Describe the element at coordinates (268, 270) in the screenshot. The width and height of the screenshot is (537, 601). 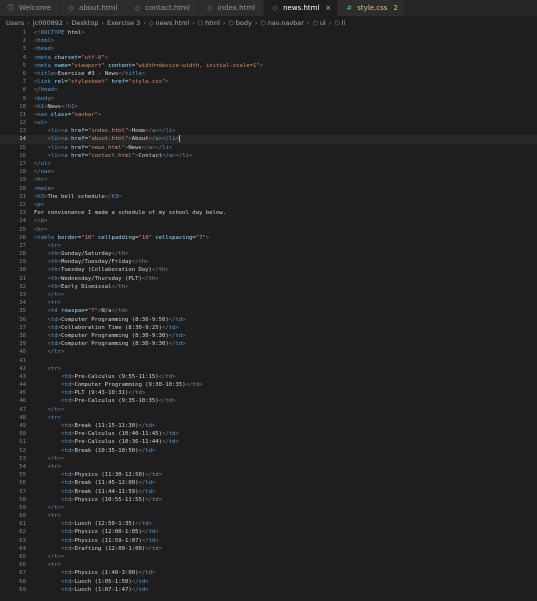
I see `code-line: 30 <th>Tuesday (Collaboration Day)</th>` at that location.